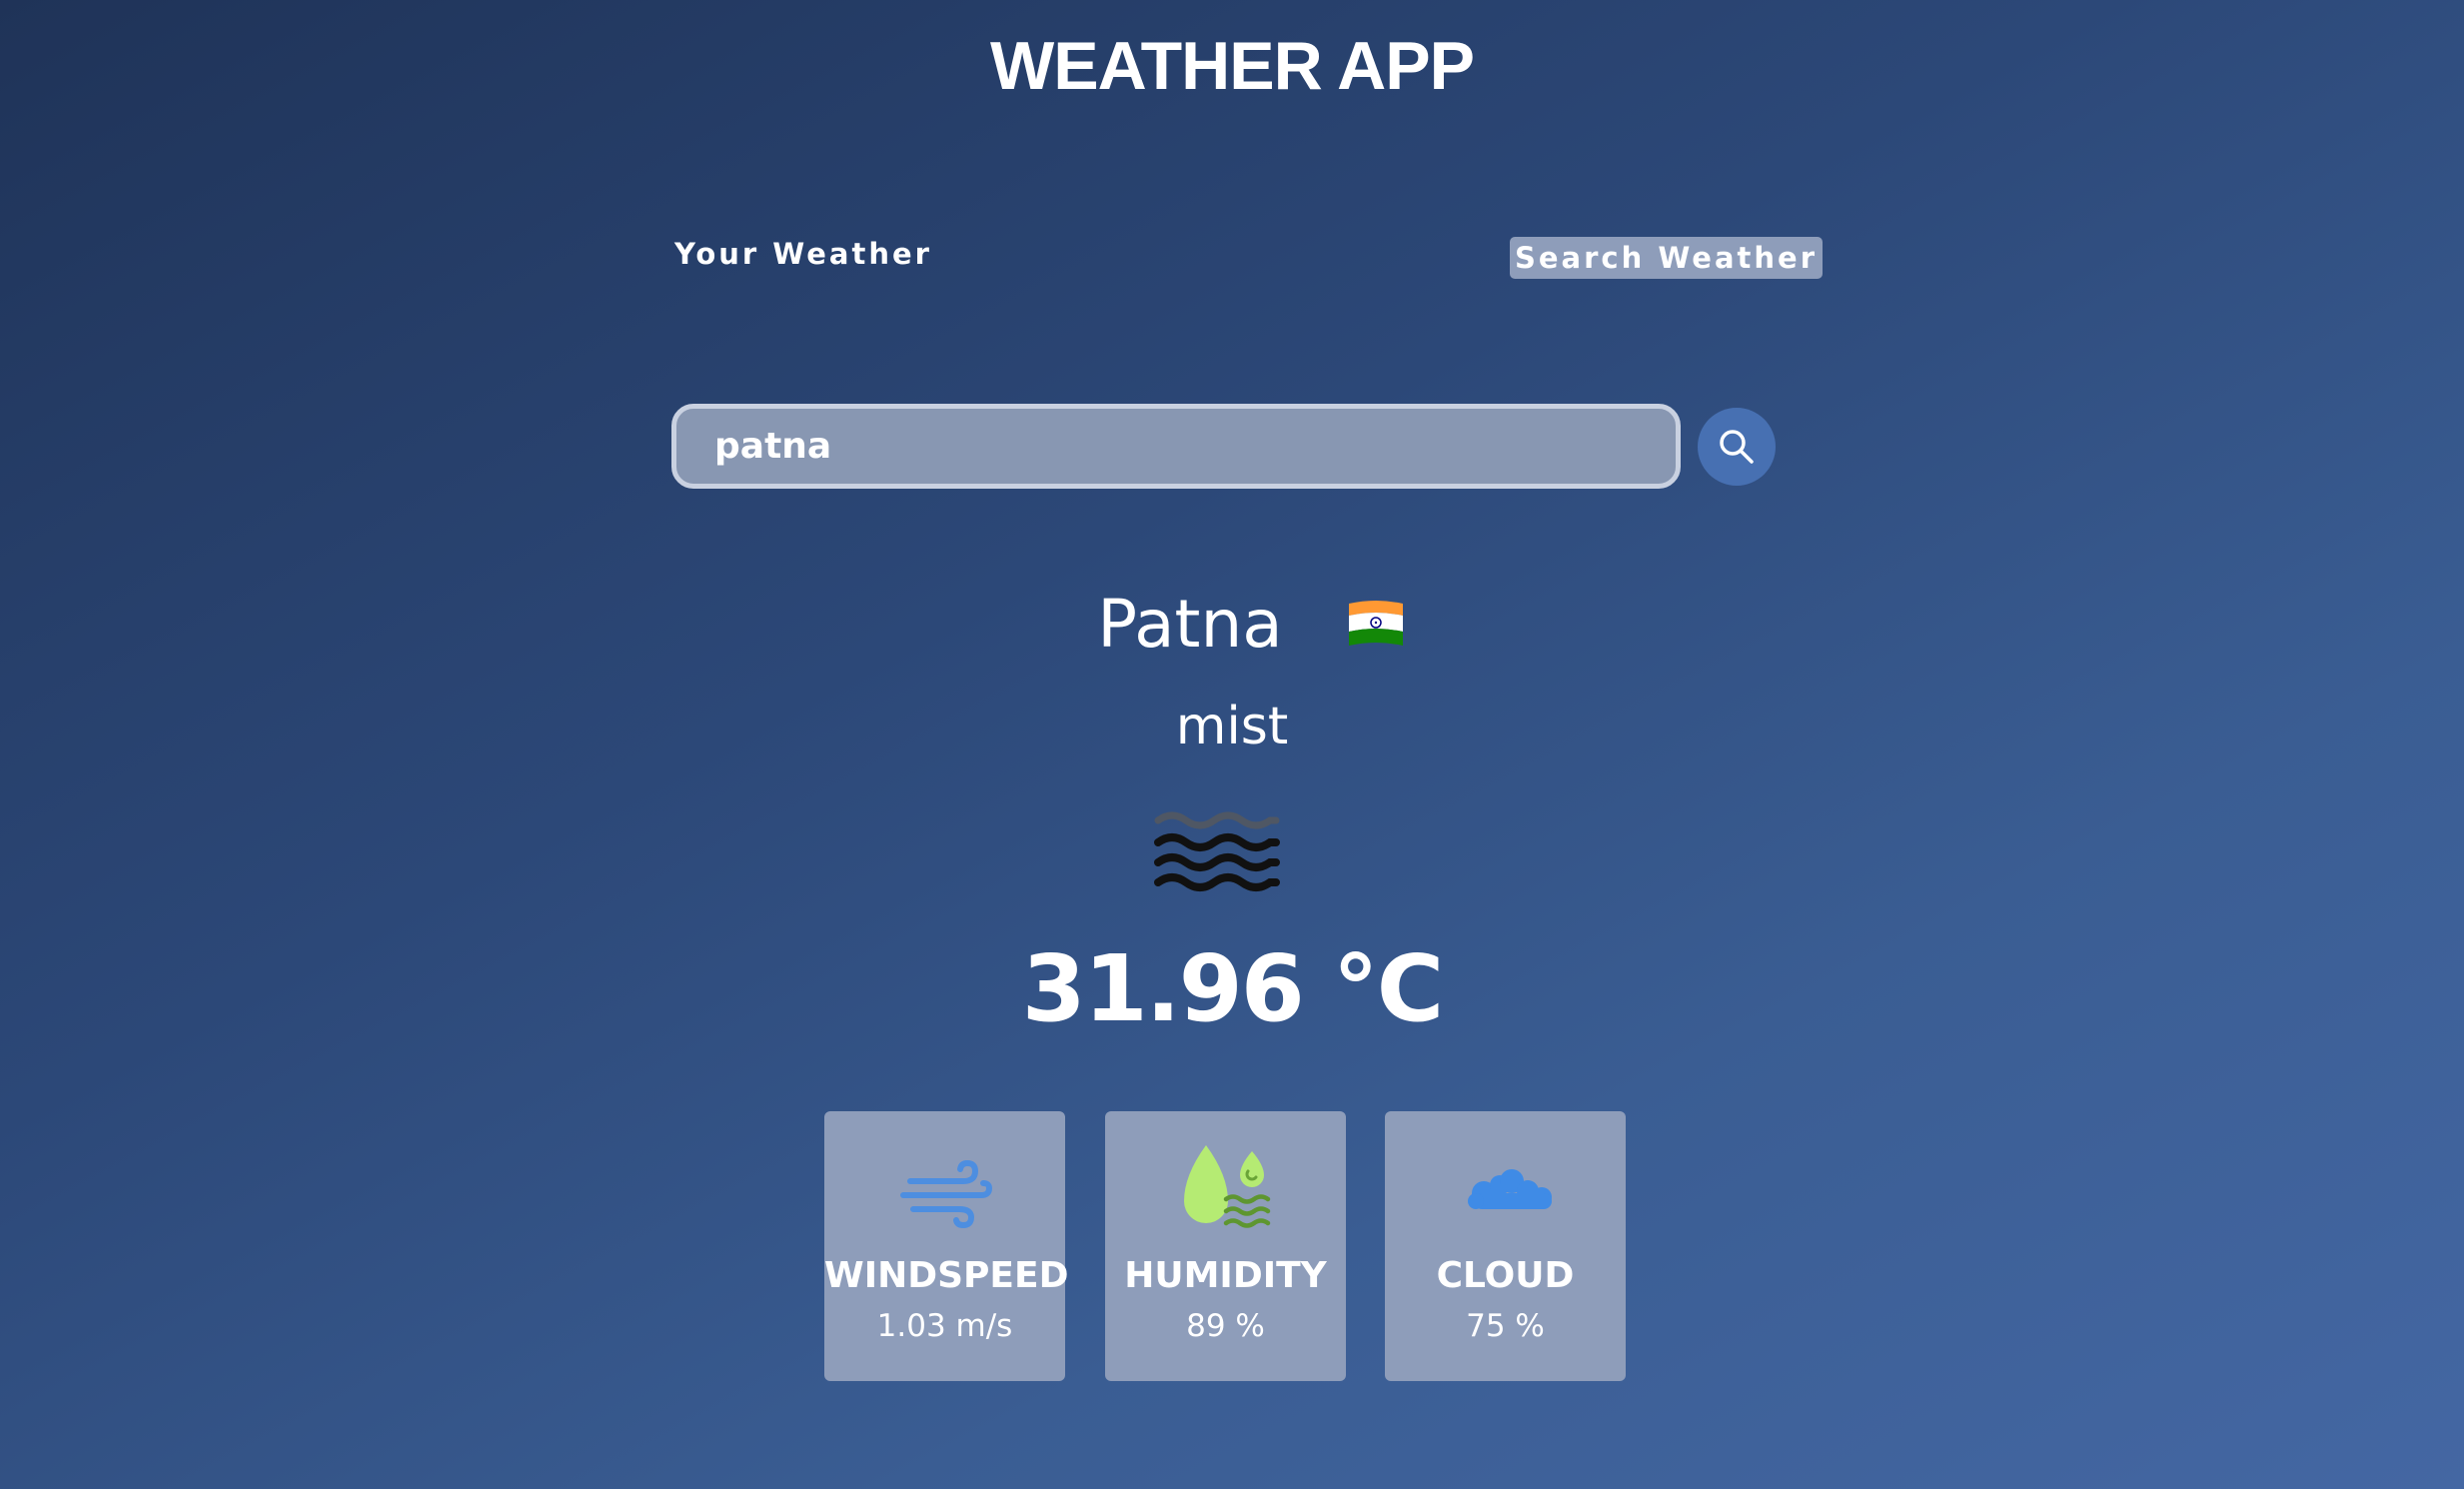 The width and height of the screenshot is (2464, 1489). What do you see at coordinates (1190, 624) in the screenshot?
I see `city-name: Patna` at bounding box center [1190, 624].